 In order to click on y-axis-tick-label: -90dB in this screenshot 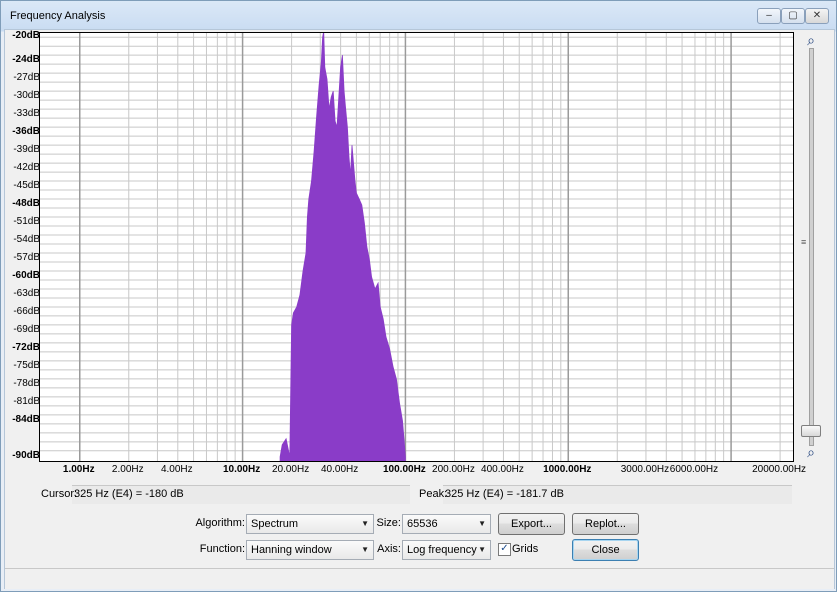, I will do `click(26, 455)`.